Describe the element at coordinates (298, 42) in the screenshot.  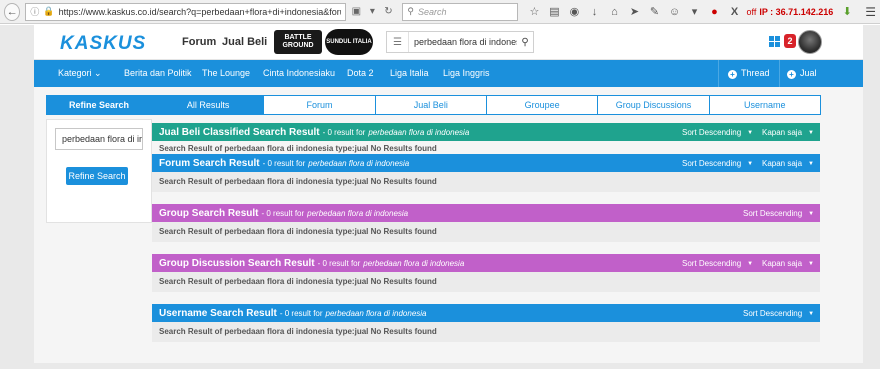
I see `battleground-badge: BATTLE GROUND` at that location.